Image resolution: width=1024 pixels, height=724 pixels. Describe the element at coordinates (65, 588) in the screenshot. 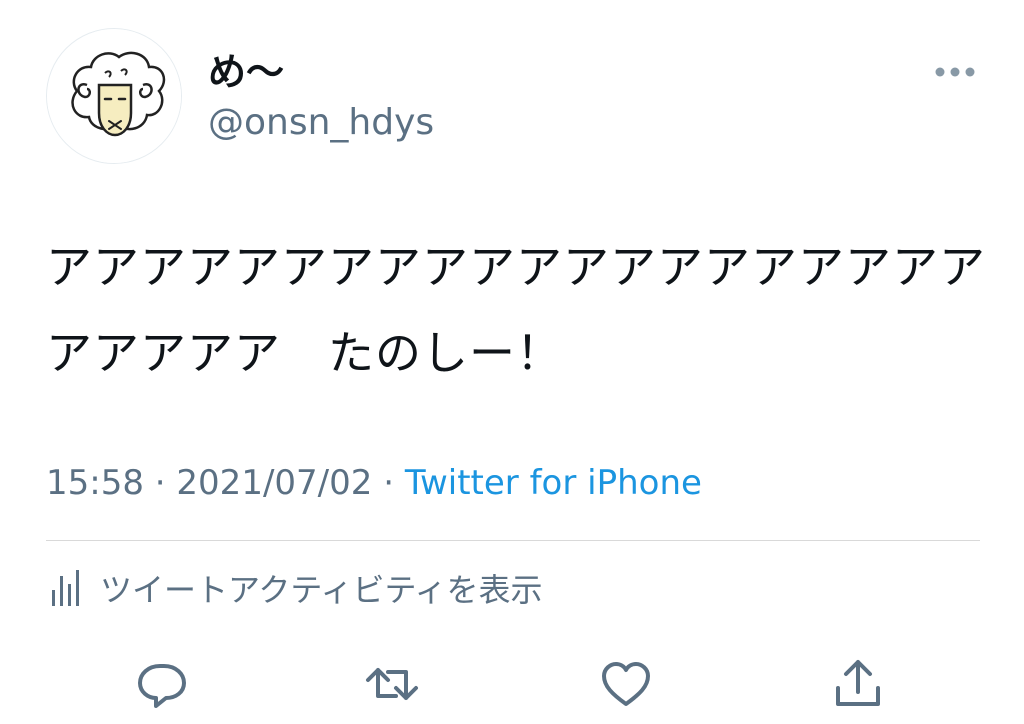

I see `analytics-icon` at that location.